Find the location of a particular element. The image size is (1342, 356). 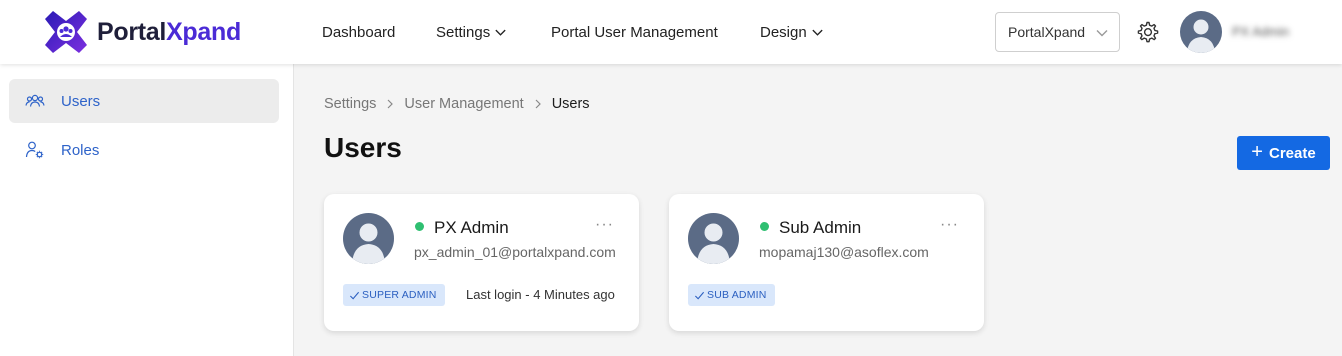

nav-design: Design is located at coordinates (792, 32).